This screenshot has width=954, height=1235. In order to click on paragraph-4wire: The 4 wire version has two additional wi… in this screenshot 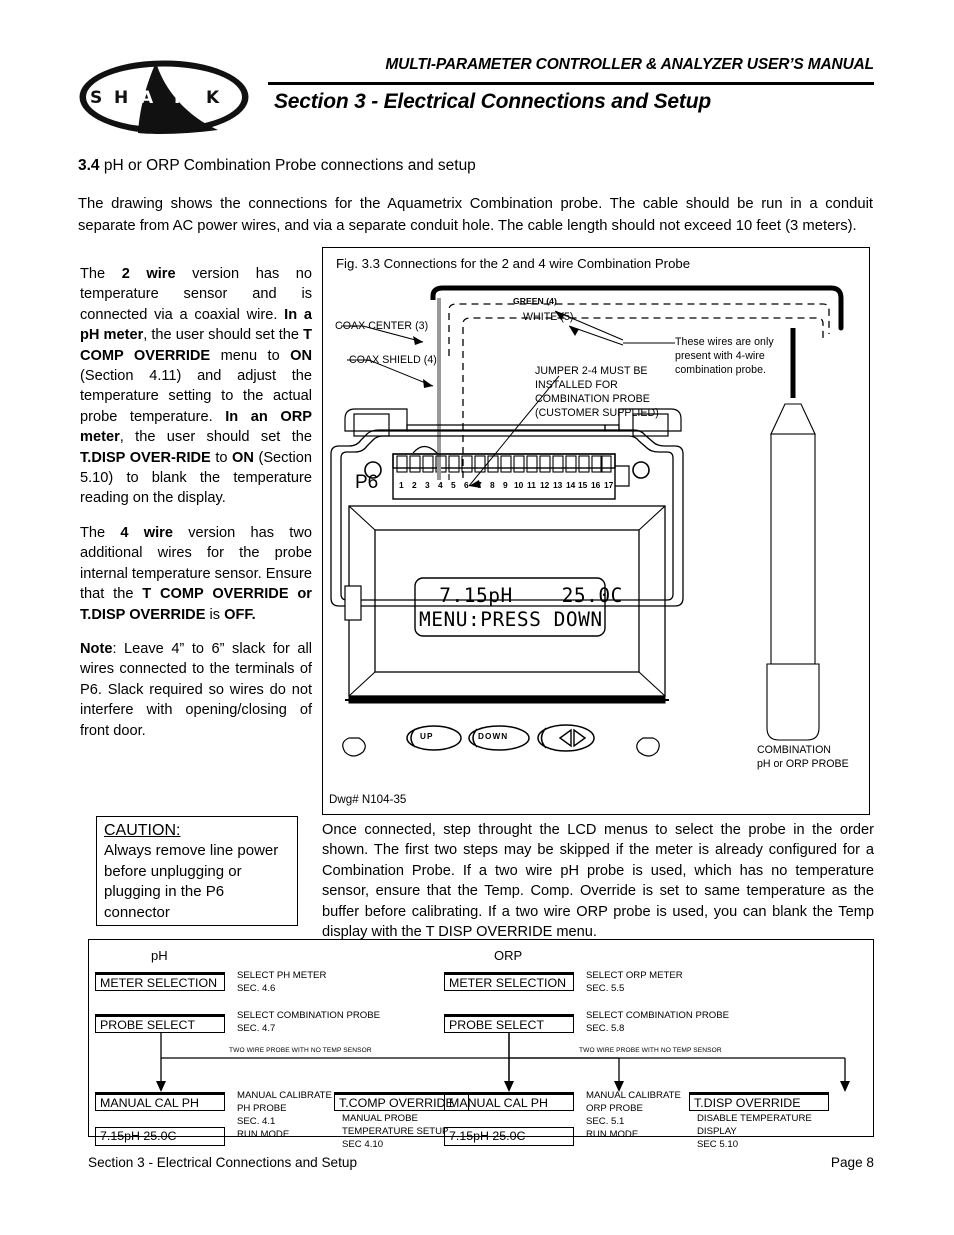, I will do `click(196, 573)`.